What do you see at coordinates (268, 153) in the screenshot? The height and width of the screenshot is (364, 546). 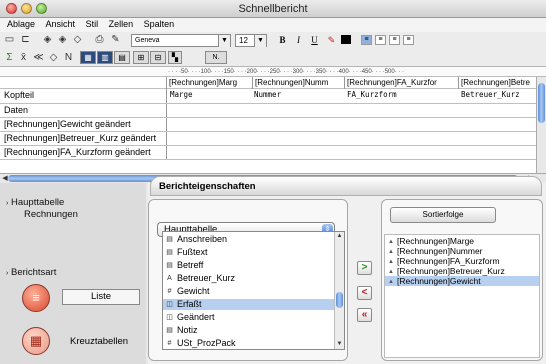 I see `report-row-fa-kurzform: [Rechnungen]FA_Kurzform geändert` at bounding box center [268, 153].